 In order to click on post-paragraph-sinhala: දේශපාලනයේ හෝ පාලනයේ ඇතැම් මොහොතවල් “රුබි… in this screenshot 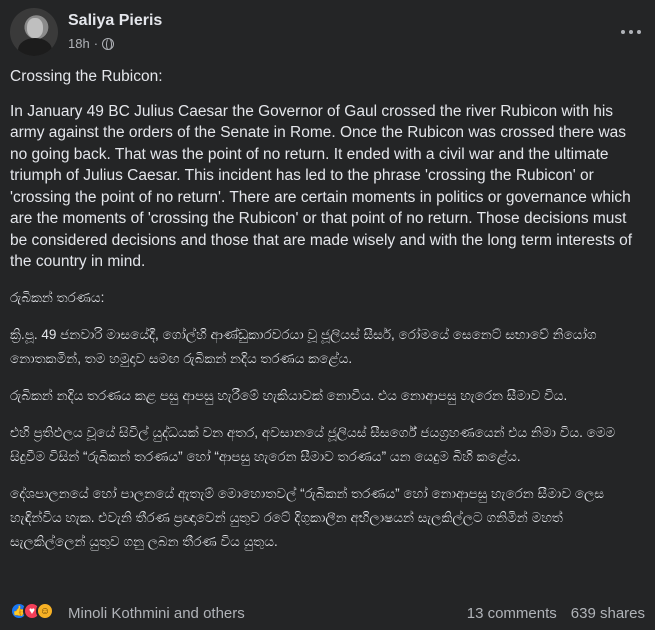, I will do `click(307, 517)`.